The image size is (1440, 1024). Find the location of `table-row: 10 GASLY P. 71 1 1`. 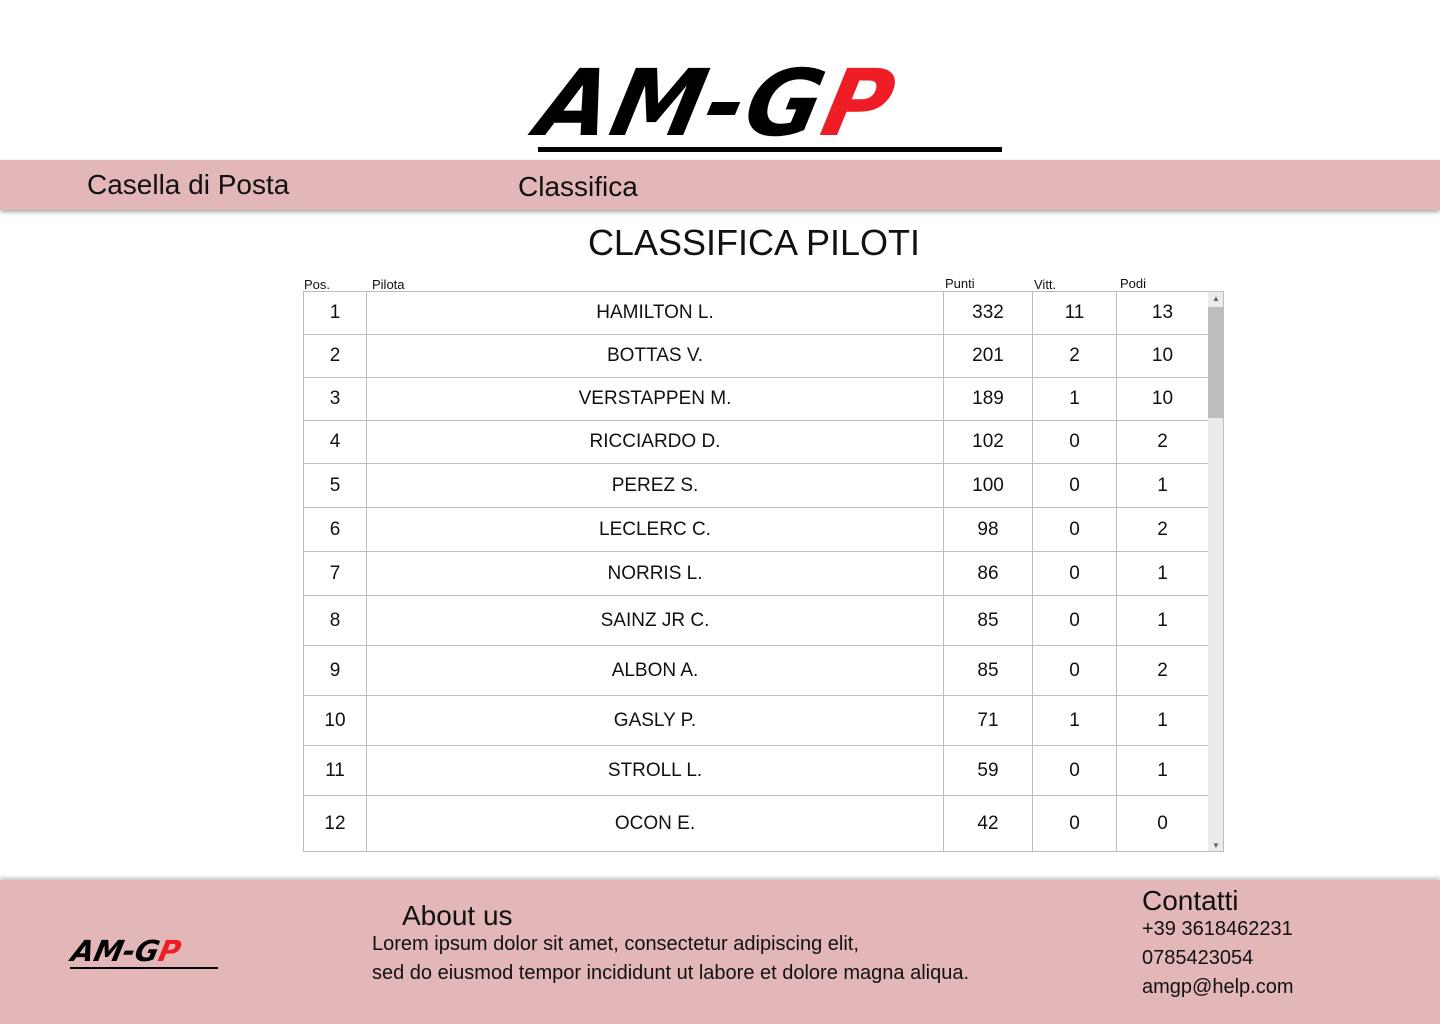

table-row: 10 GASLY P. 71 1 1 is located at coordinates (756, 721).